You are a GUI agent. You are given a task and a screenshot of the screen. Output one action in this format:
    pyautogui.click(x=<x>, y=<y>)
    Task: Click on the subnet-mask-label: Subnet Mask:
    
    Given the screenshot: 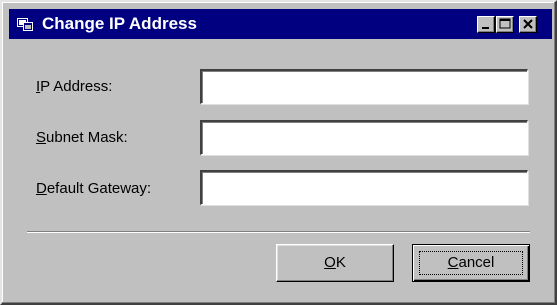 What is the action you would take?
    pyautogui.click(x=82, y=137)
    